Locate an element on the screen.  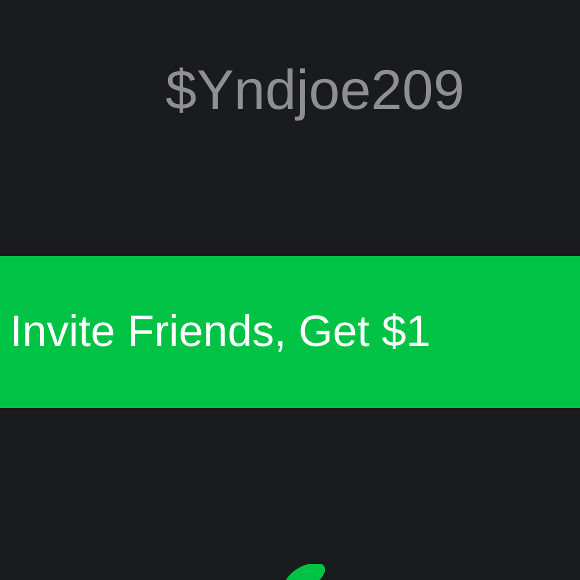
cashtag: $Yndjoe209 is located at coordinates (315, 90).